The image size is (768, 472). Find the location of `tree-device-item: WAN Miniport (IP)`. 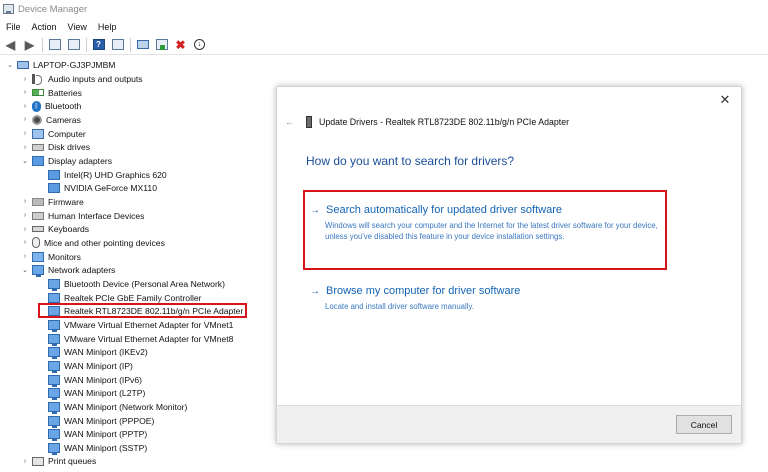

tree-device-item: WAN Miniport (IP) is located at coordinates (90, 366).